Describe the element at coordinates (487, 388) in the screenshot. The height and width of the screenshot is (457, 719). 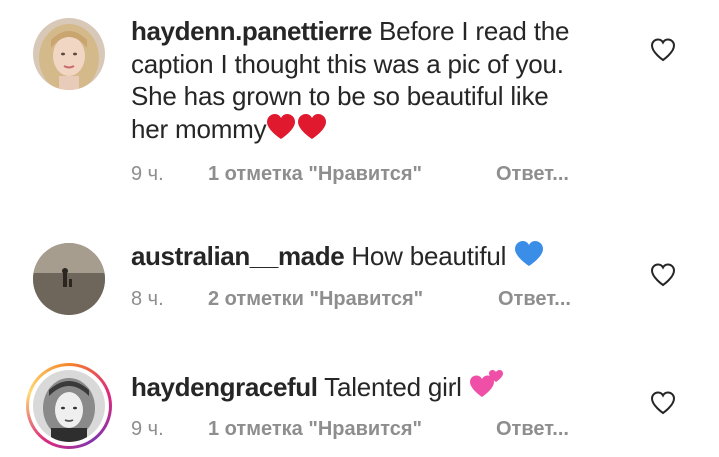
I see `pink-hearts-emoji` at that location.